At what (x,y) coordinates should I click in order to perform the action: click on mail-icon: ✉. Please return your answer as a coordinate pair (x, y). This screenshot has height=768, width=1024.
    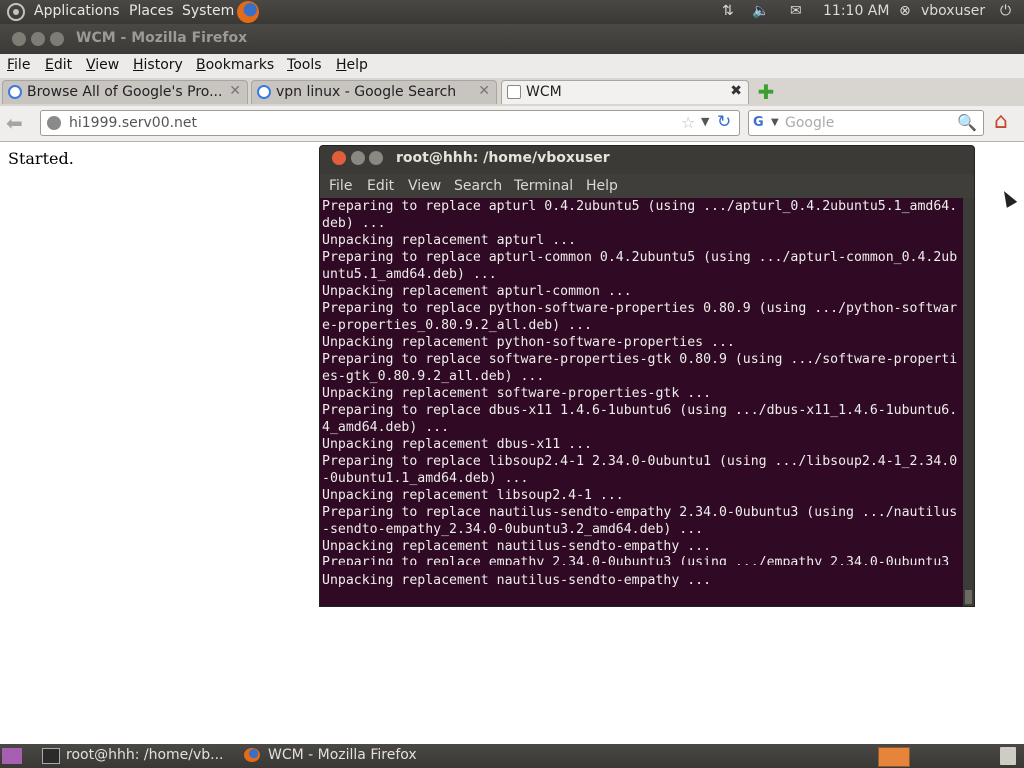
    Looking at the image, I should click on (796, 11).